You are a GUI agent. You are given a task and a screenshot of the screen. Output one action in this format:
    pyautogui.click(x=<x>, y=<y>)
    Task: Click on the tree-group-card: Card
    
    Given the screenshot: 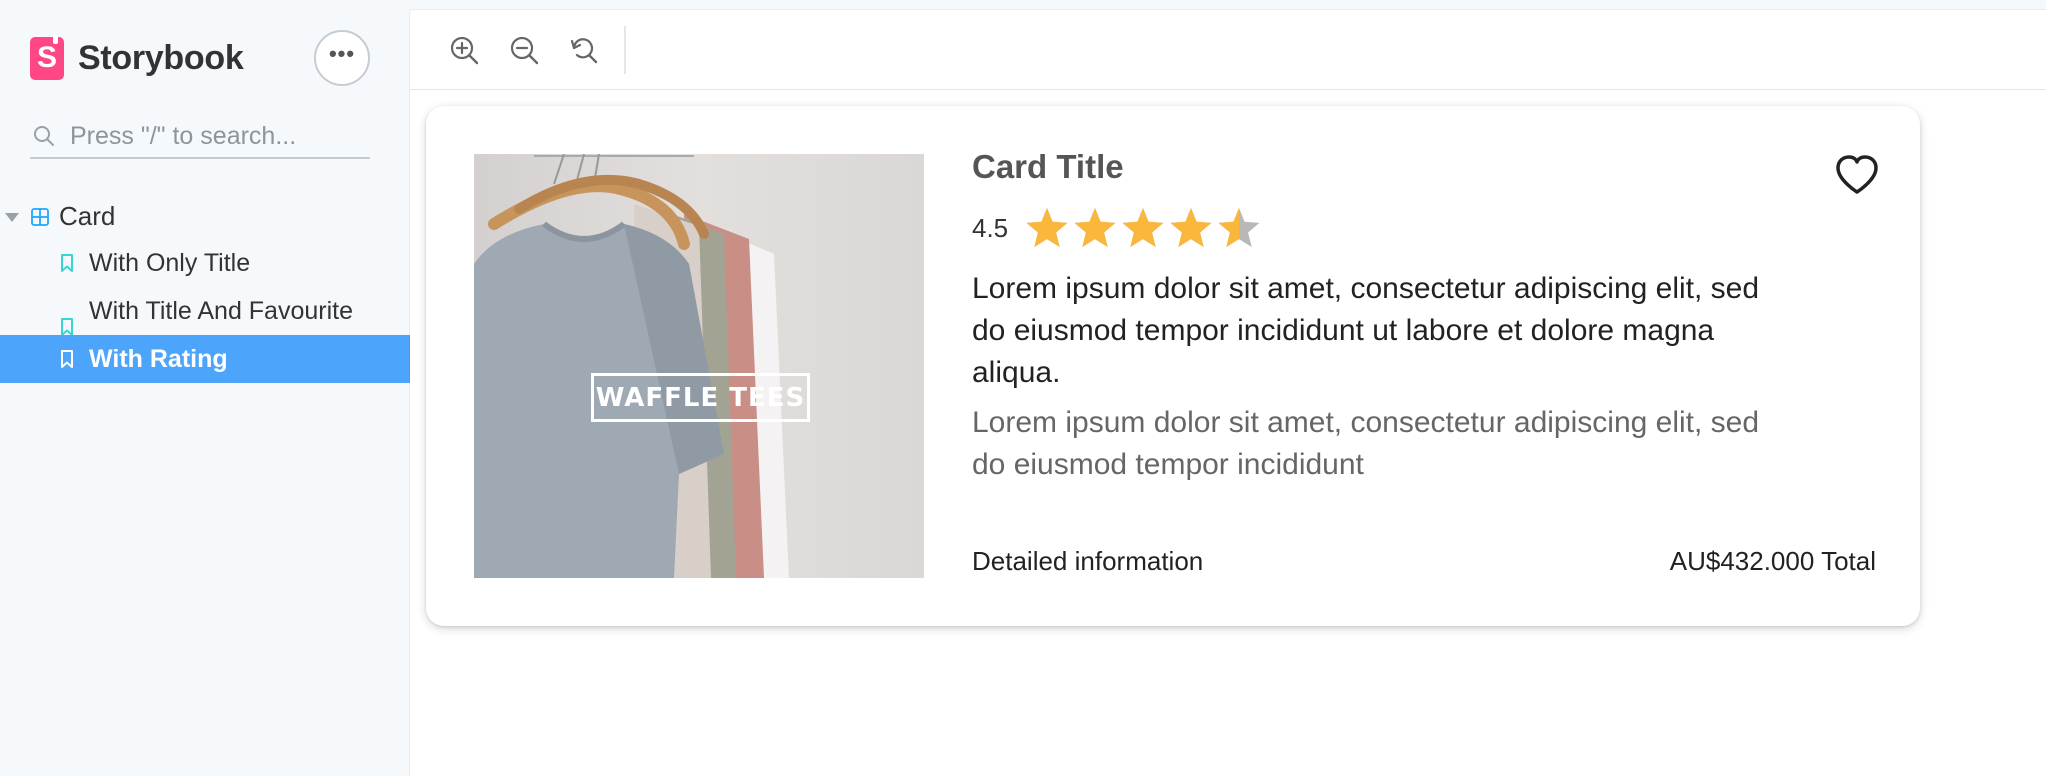 What is the action you would take?
    pyautogui.click(x=205, y=217)
    